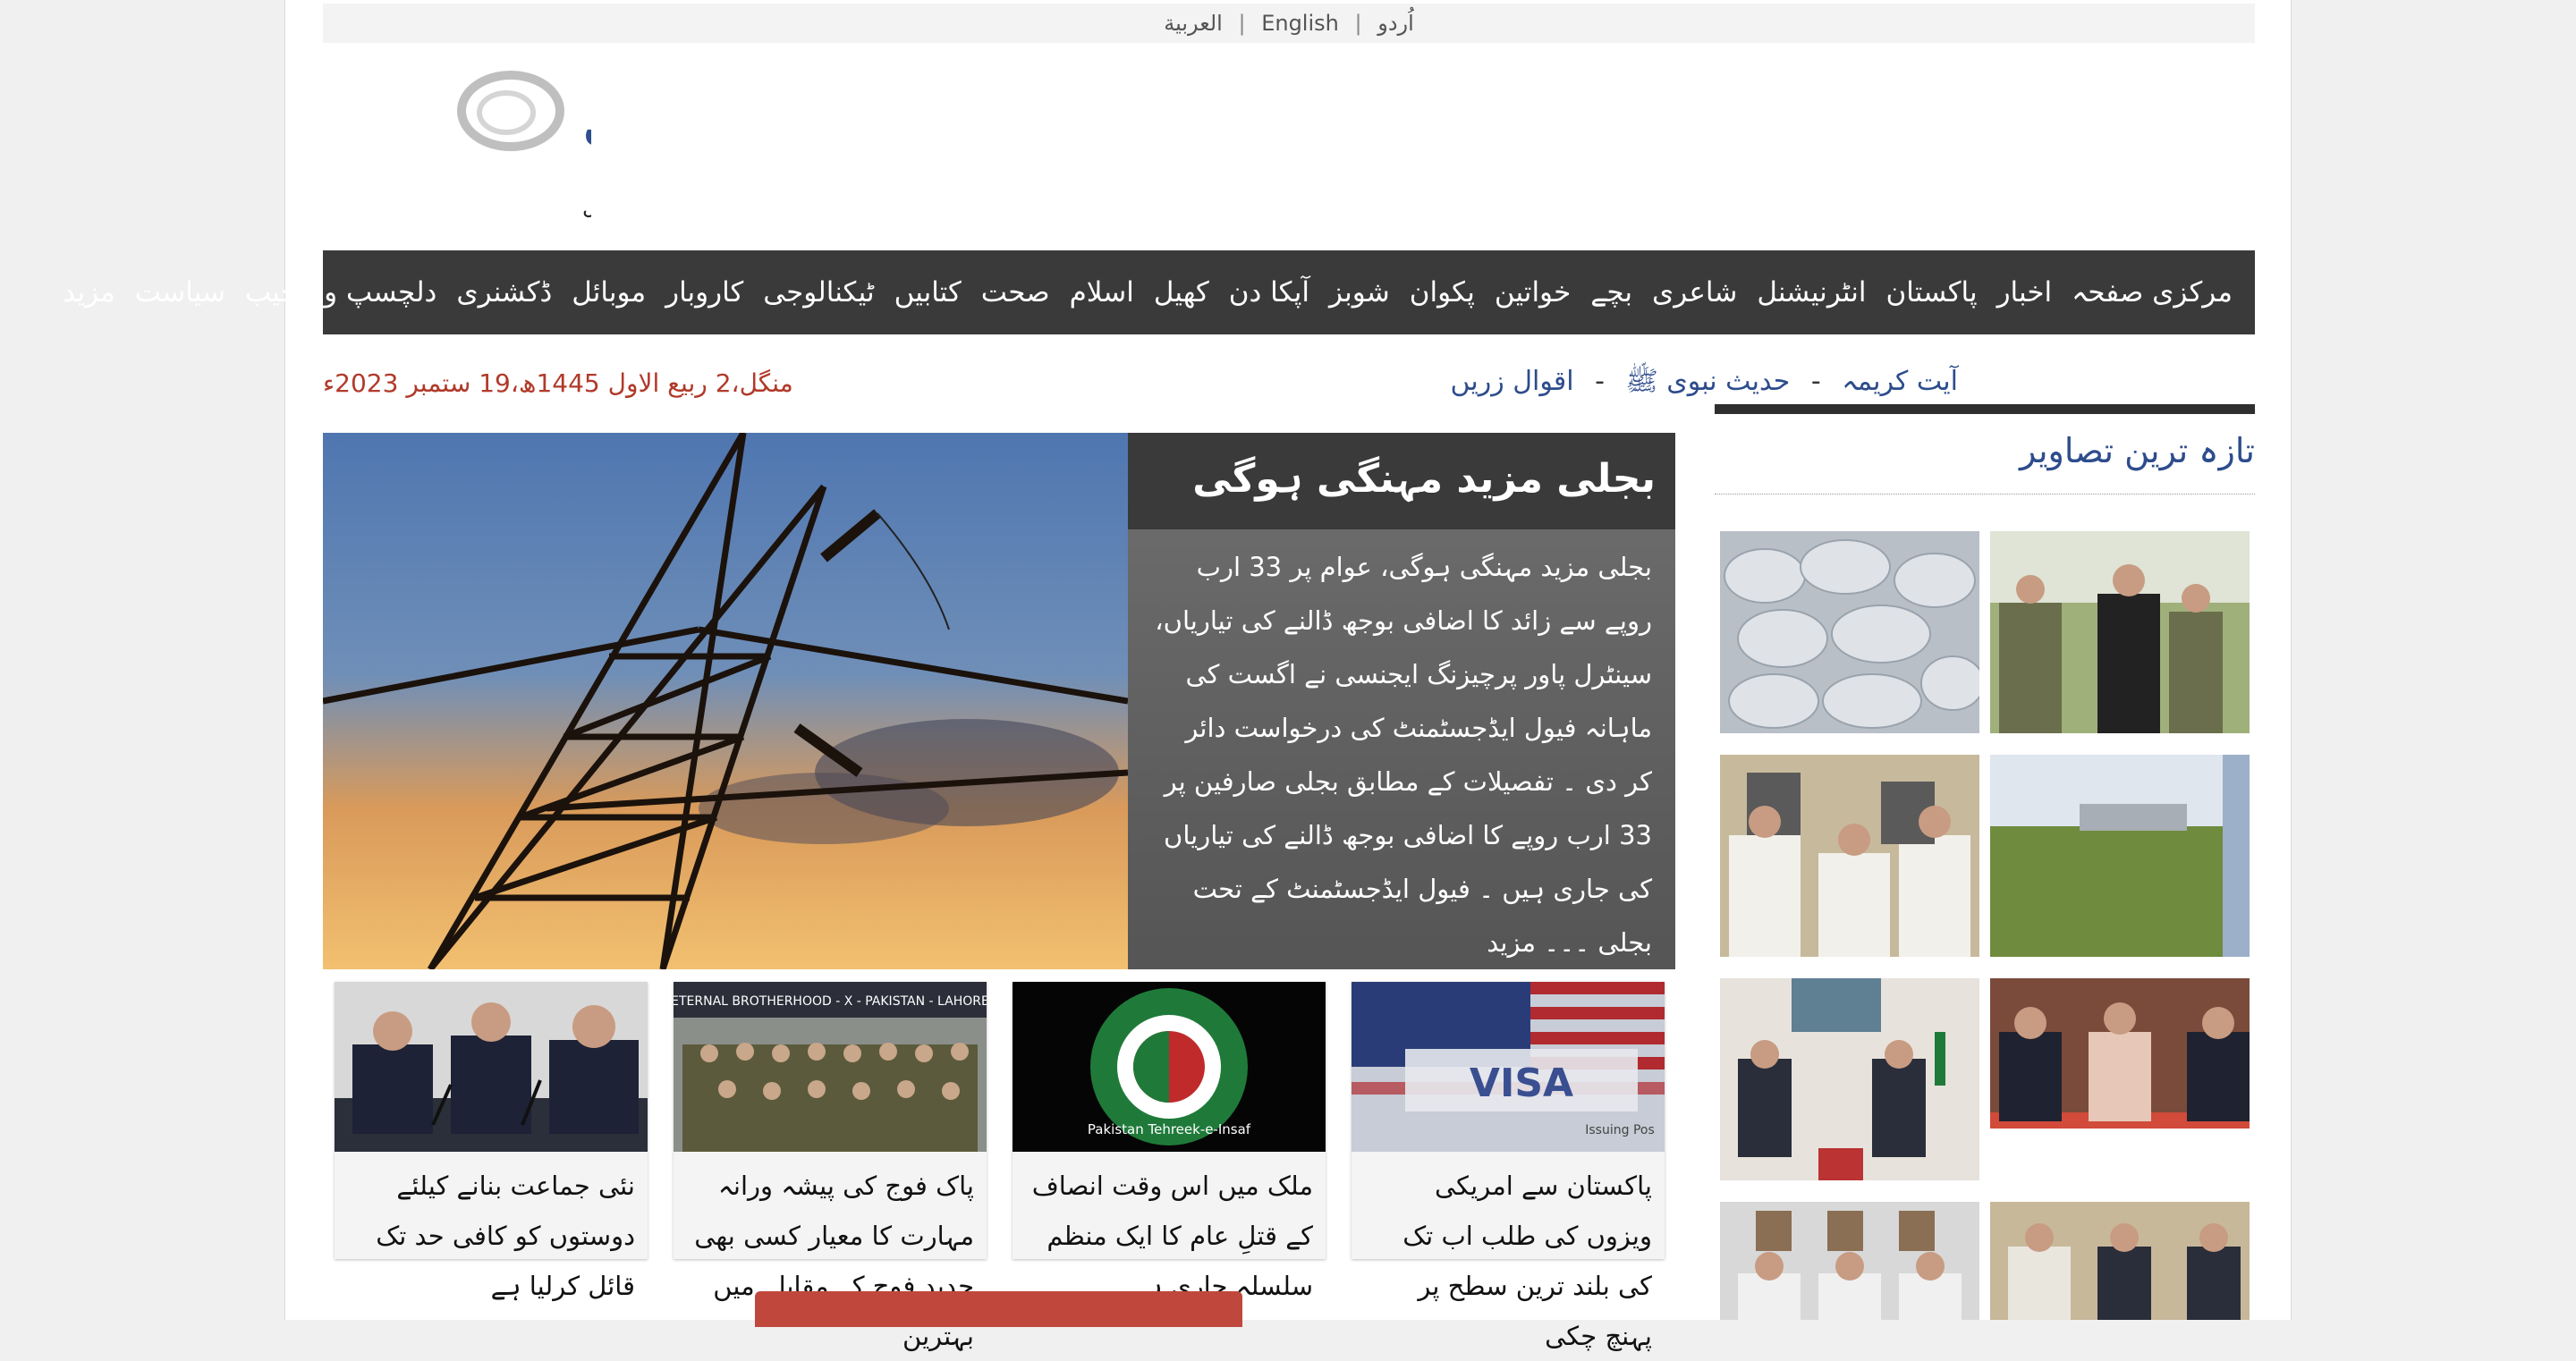 The width and height of the screenshot is (2576, 1361). What do you see at coordinates (1611, 292) in the screenshot?
I see `nav-item: بچے` at bounding box center [1611, 292].